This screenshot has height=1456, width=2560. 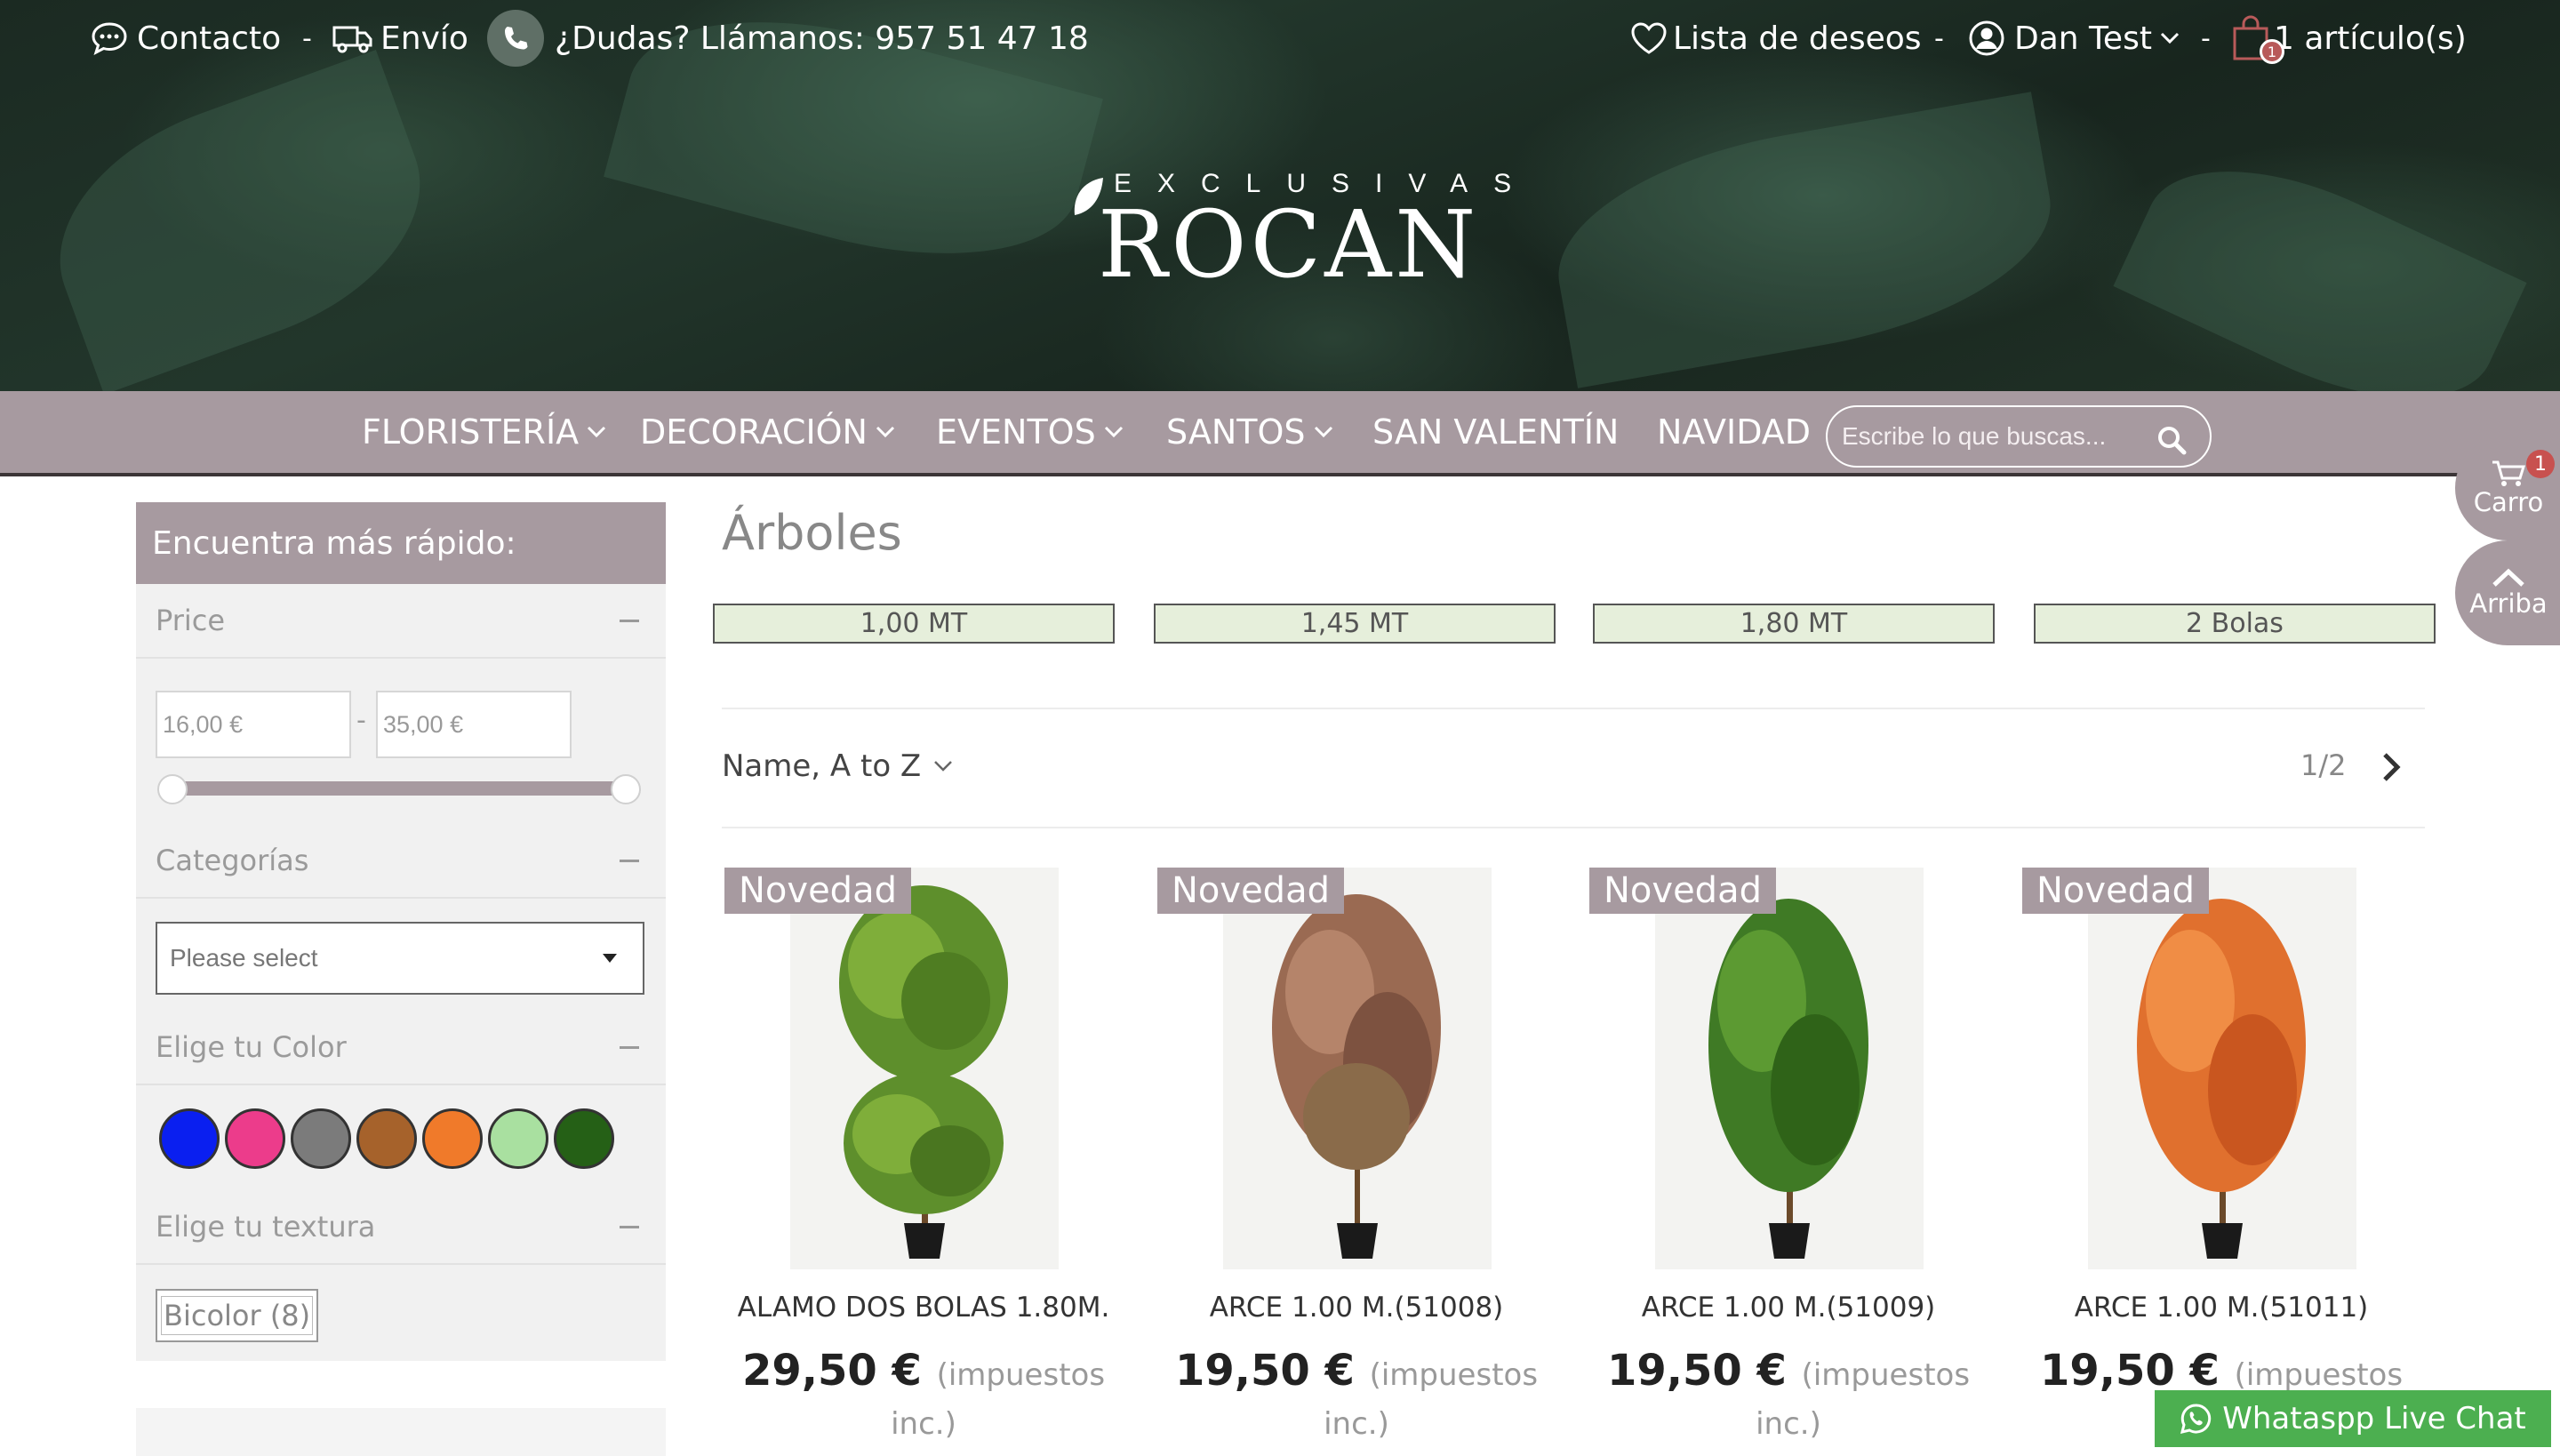 What do you see at coordinates (172, 789) in the screenshot?
I see `price-slider-min-handle` at bounding box center [172, 789].